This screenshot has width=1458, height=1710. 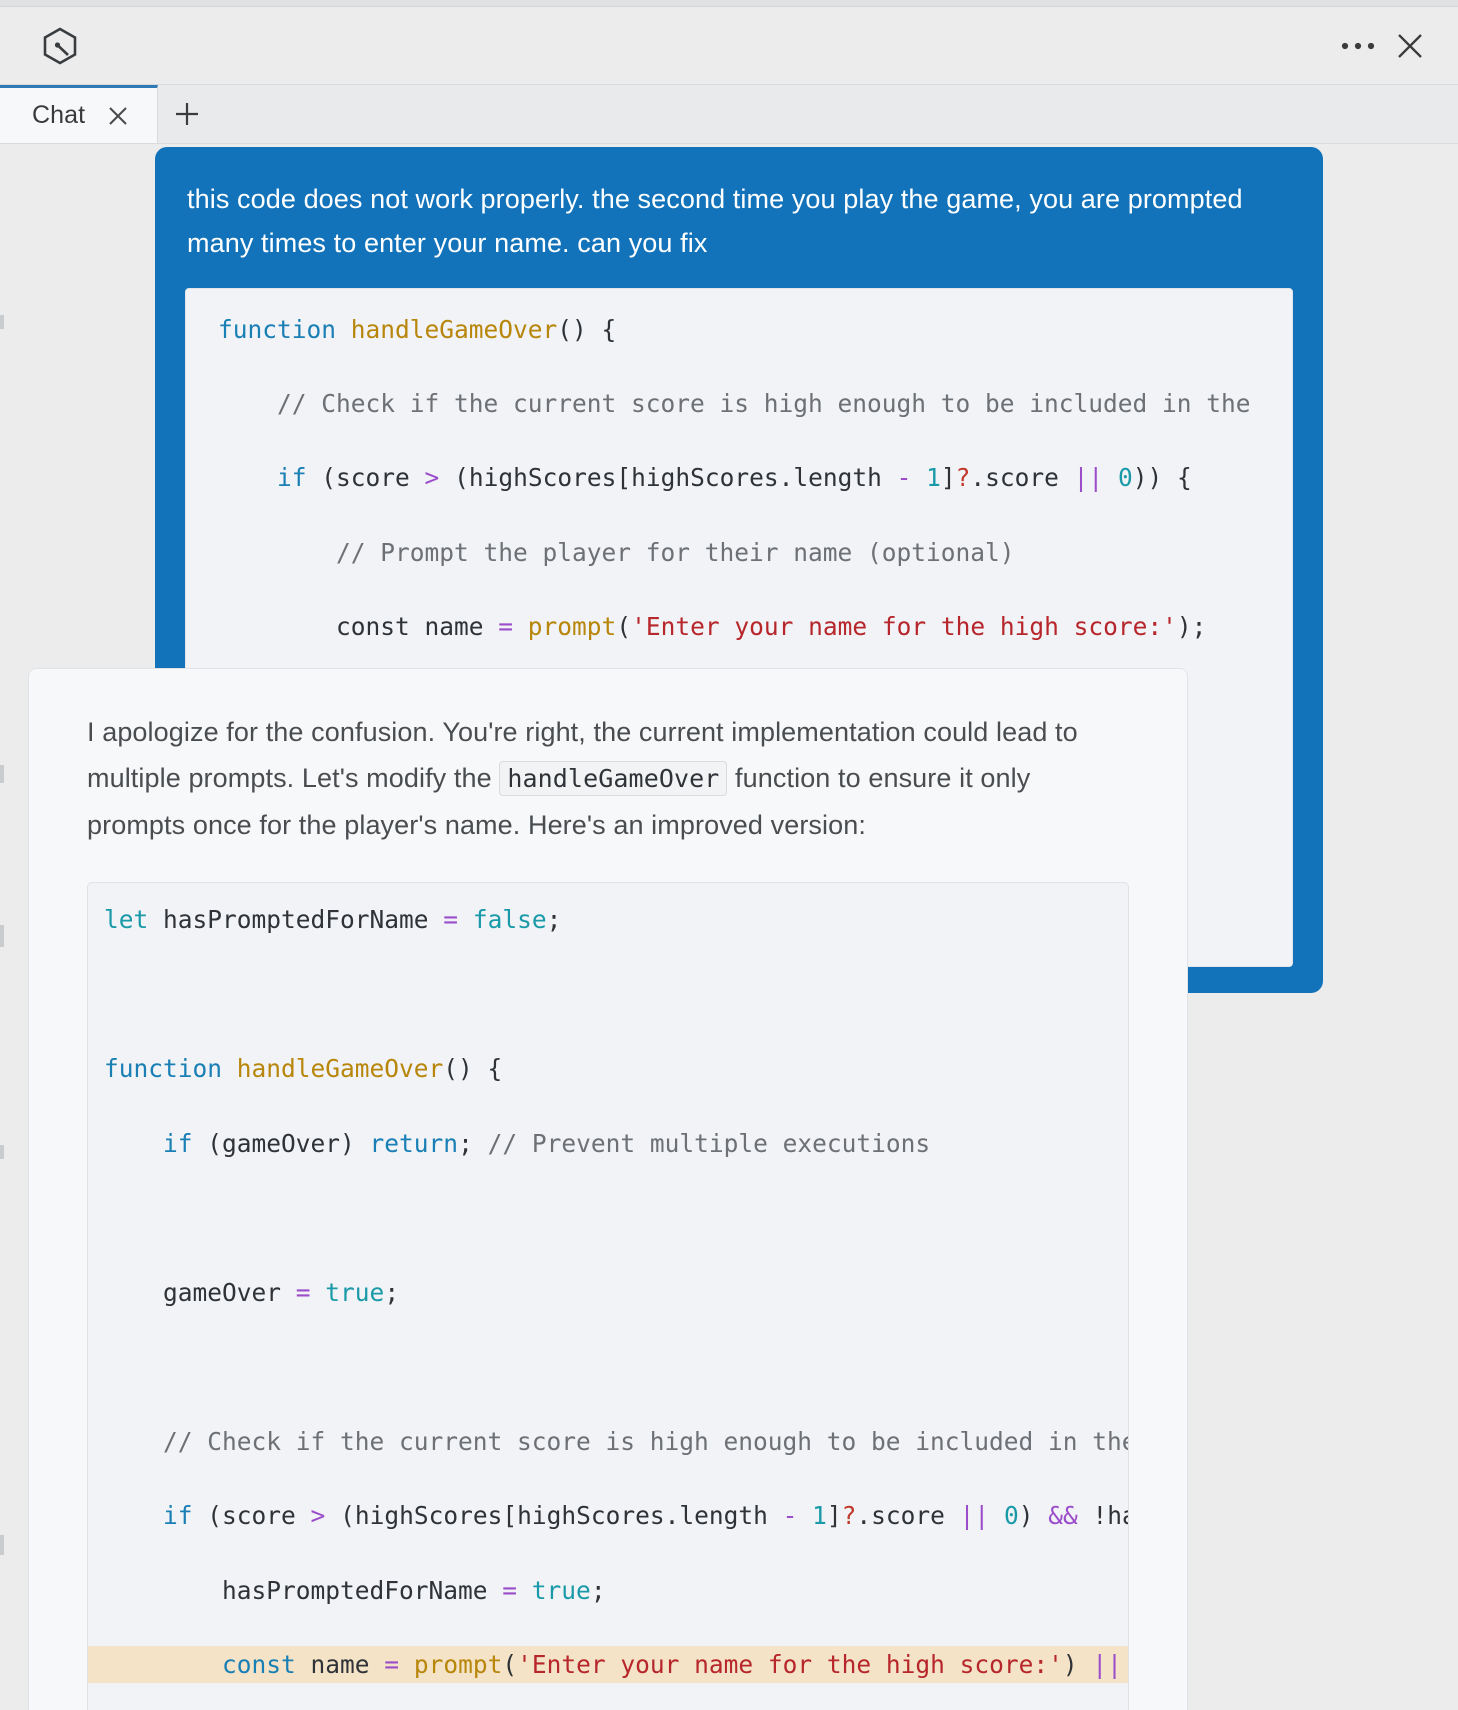 What do you see at coordinates (1162, 478) in the screenshot?
I see `code-token: )) {` at bounding box center [1162, 478].